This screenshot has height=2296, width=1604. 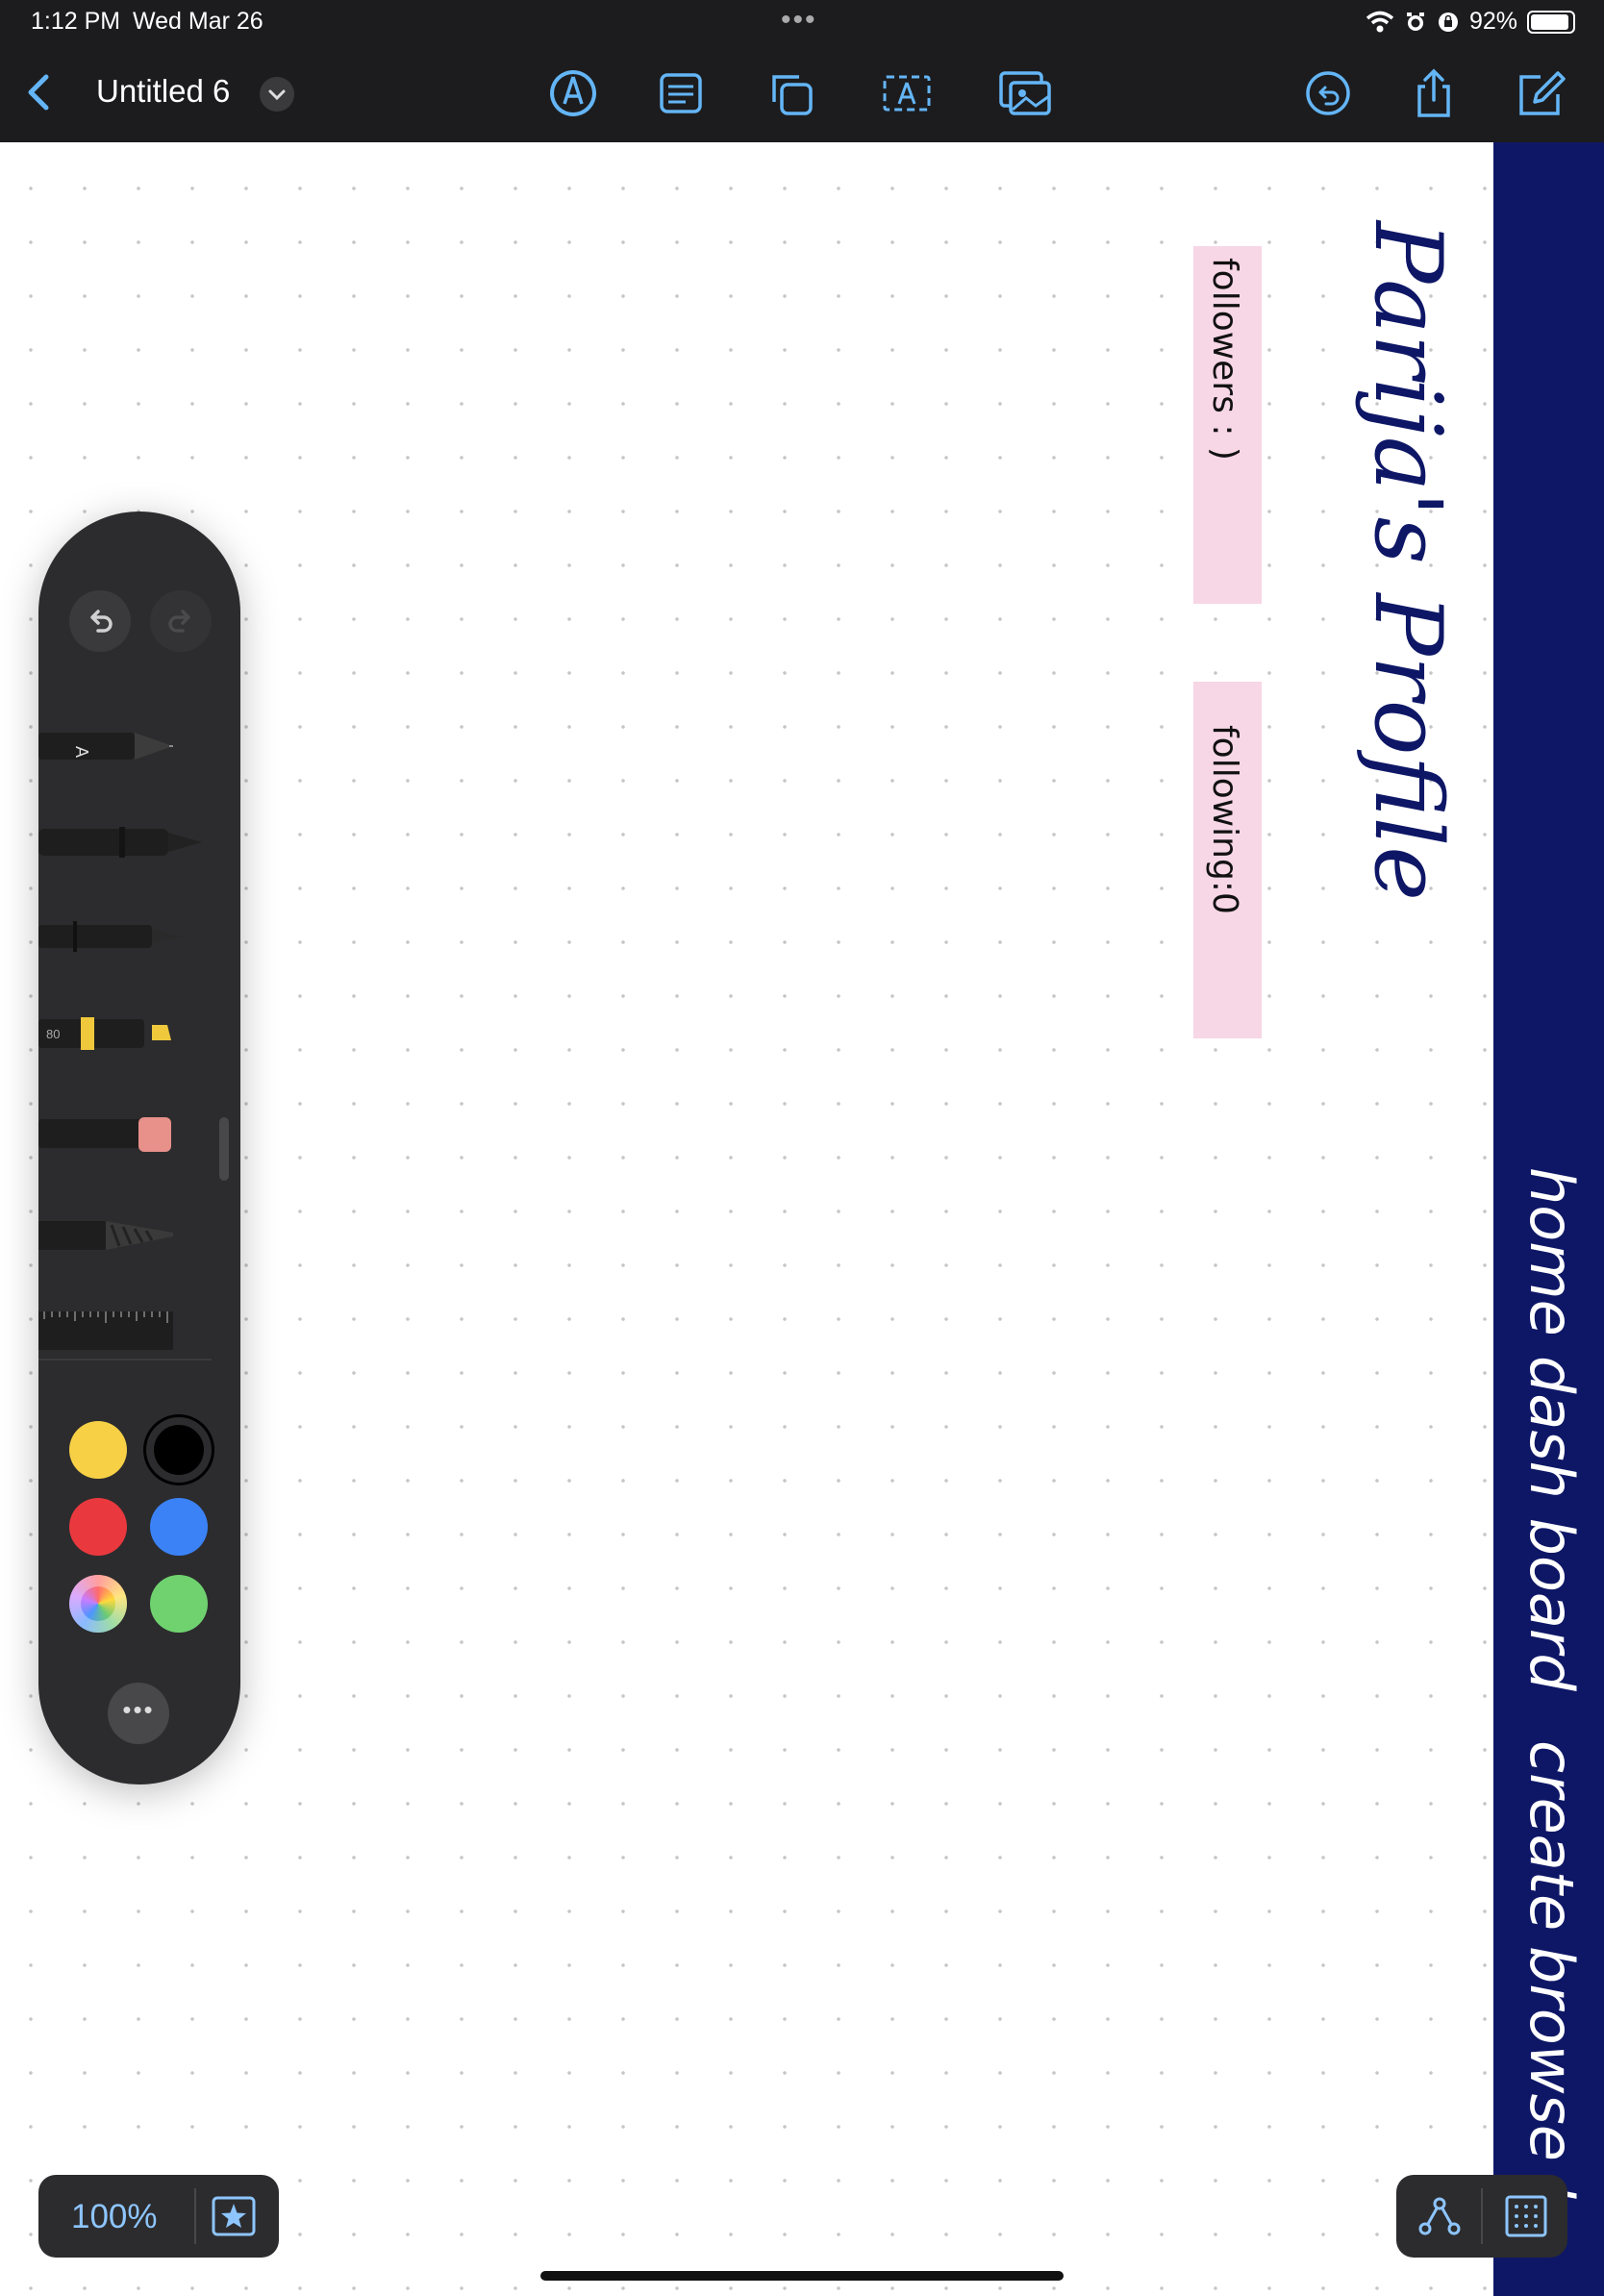 What do you see at coordinates (1434, 93) in the screenshot?
I see `share-icon` at bounding box center [1434, 93].